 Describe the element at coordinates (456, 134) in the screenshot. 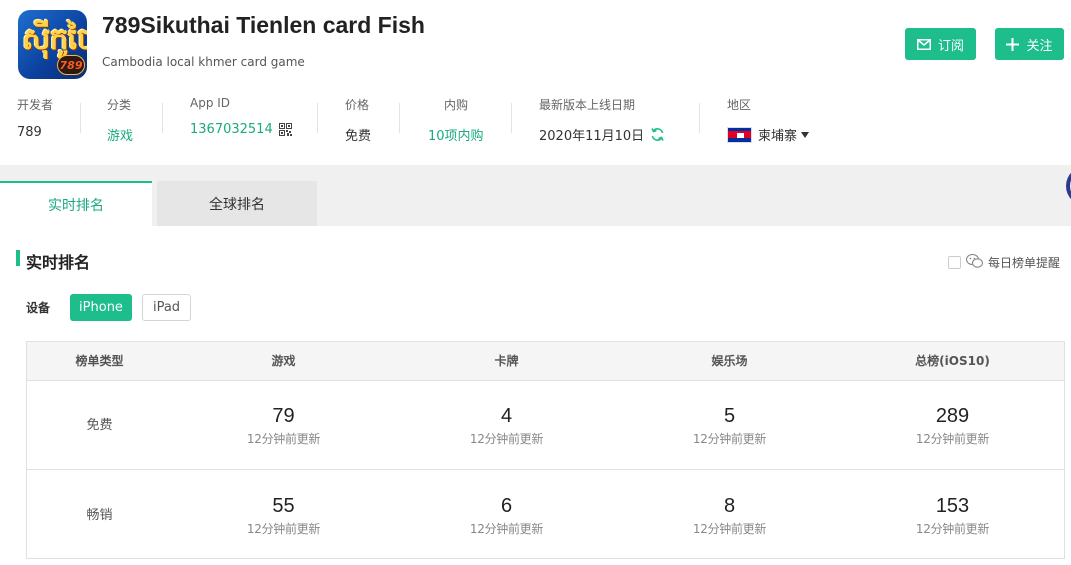

I see `iap-link: 10项内购` at that location.